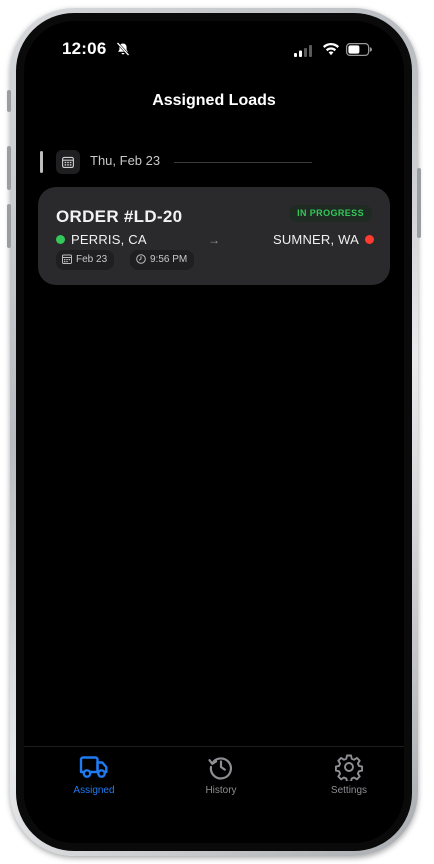  Describe the element at coordinates (349, 767) in the screenshot. I see `gear-icon` at that location.